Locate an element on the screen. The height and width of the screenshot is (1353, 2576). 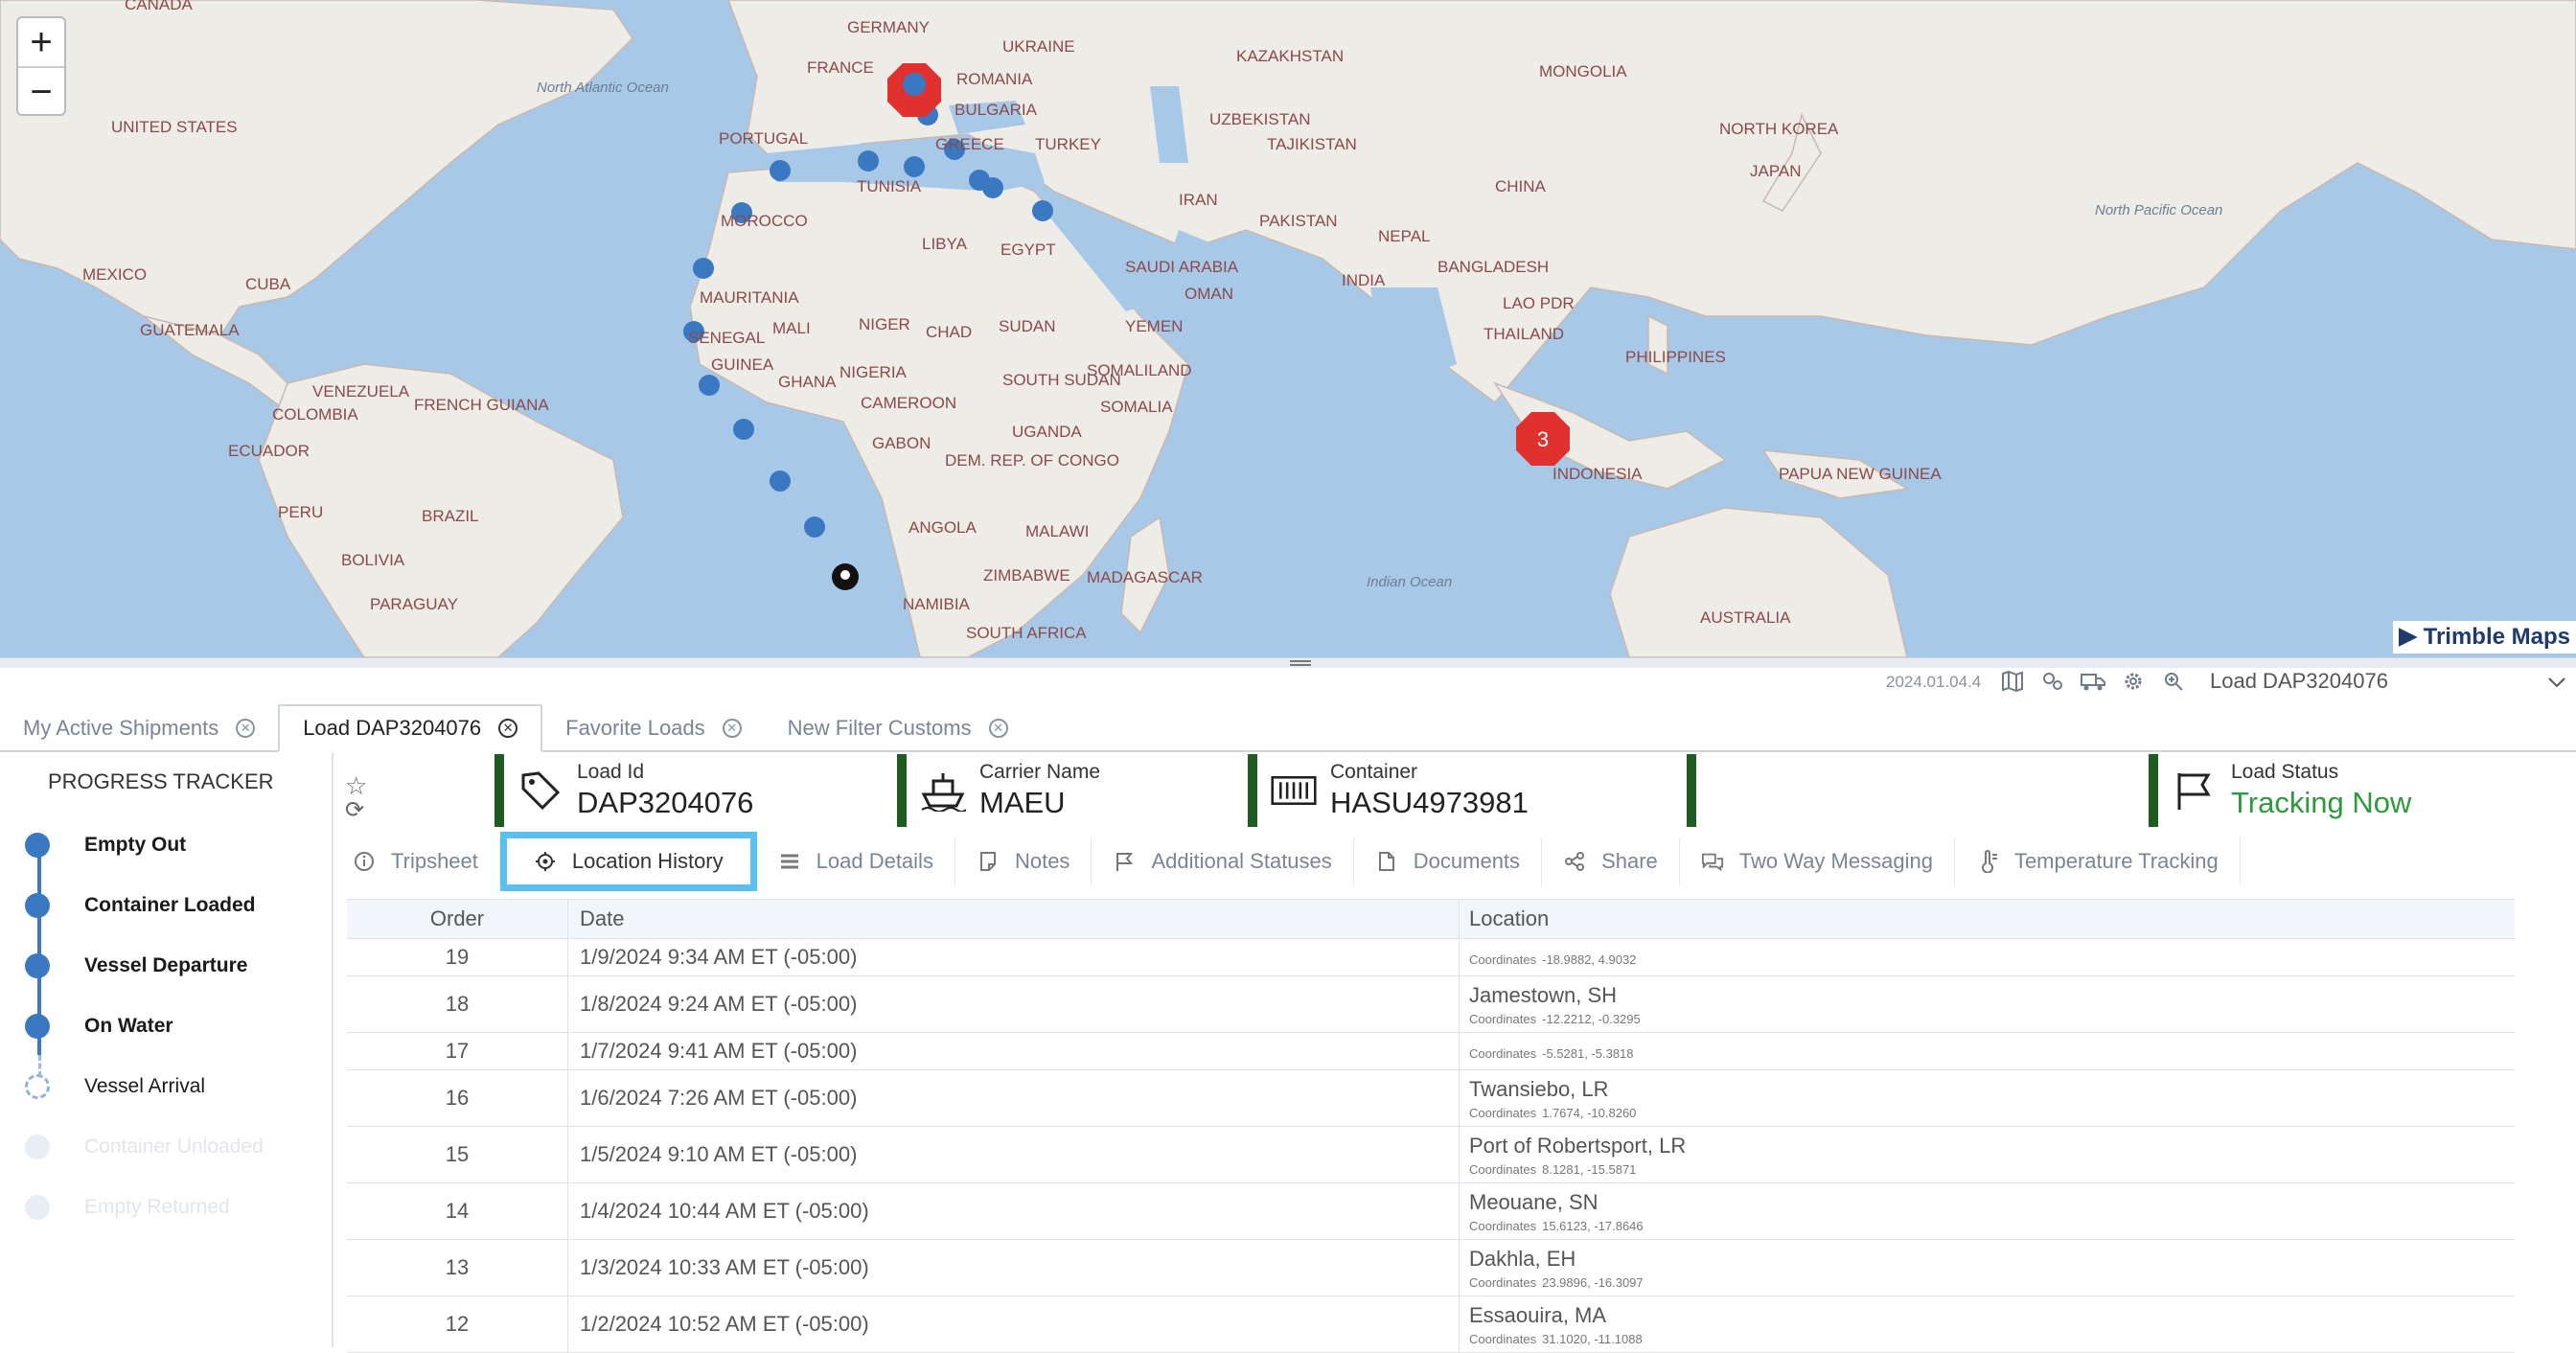
map-label: SOUTH SUDAN is located at coordinates (1061, 380).